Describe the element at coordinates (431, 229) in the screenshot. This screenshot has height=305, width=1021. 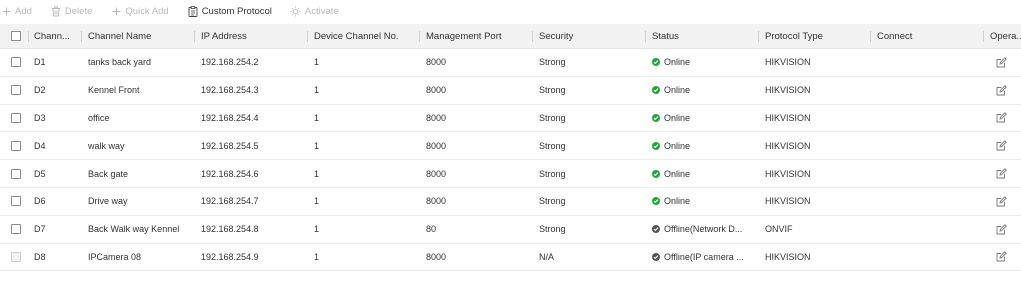
I see `cell-management-port: 80` at that location.